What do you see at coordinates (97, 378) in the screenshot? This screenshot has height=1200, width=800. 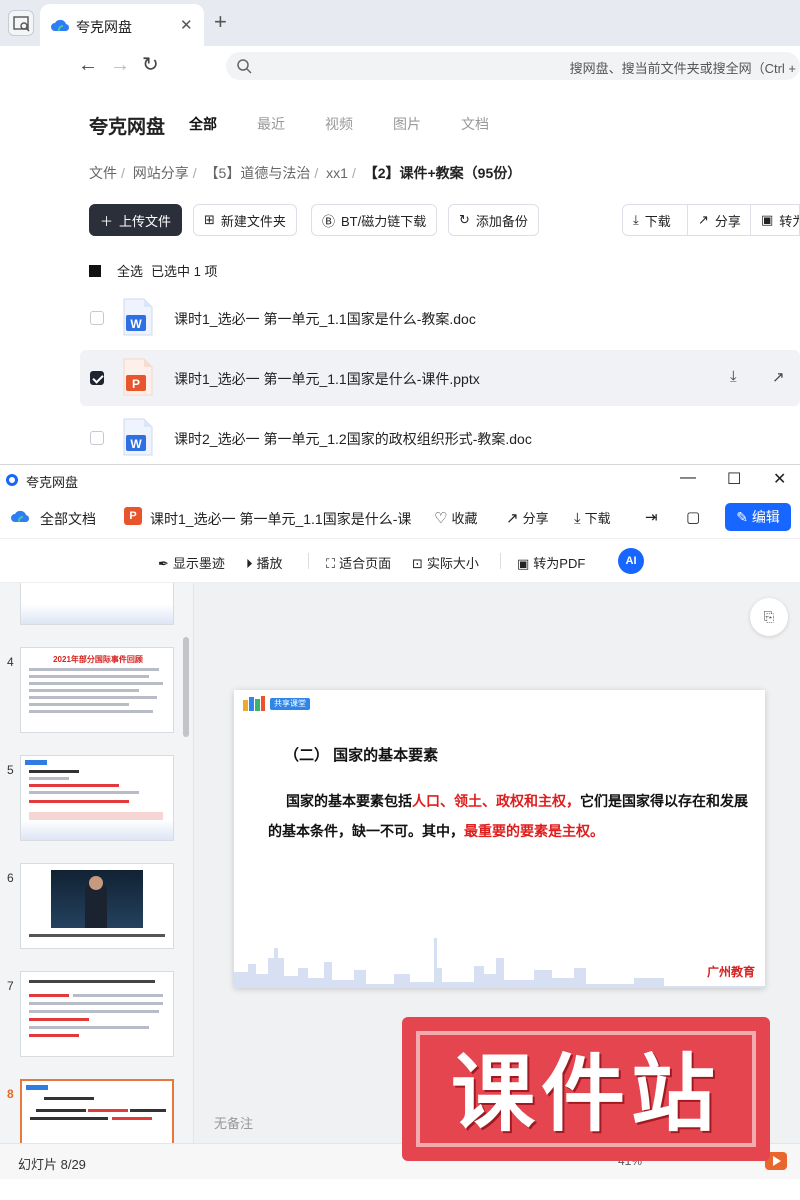 I see `file-checkbox-checked` at bounding box center [97, 378].